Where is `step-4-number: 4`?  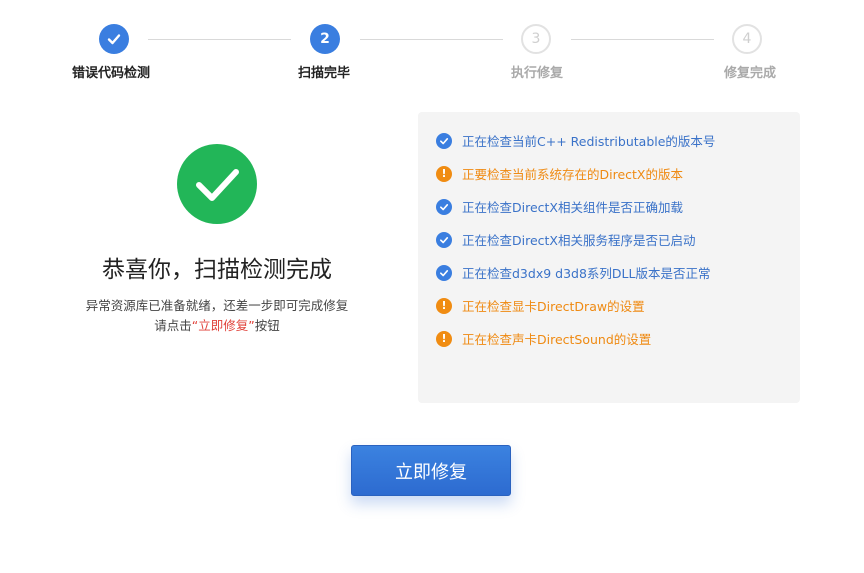 step-4-number: 4 is located at coordinates (747, 39).